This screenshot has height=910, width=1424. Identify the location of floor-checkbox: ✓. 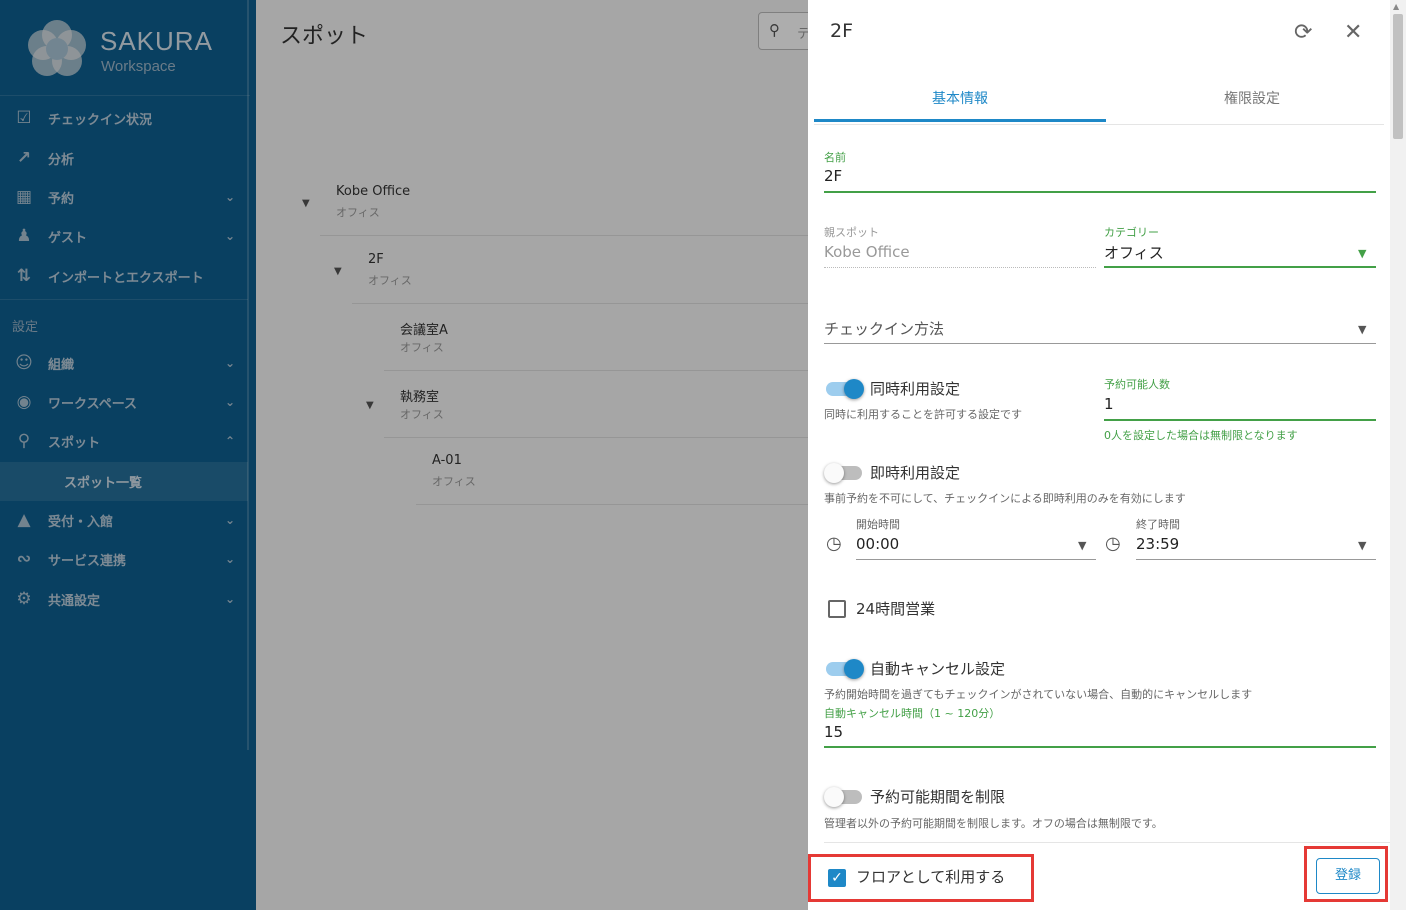
(837, 878).